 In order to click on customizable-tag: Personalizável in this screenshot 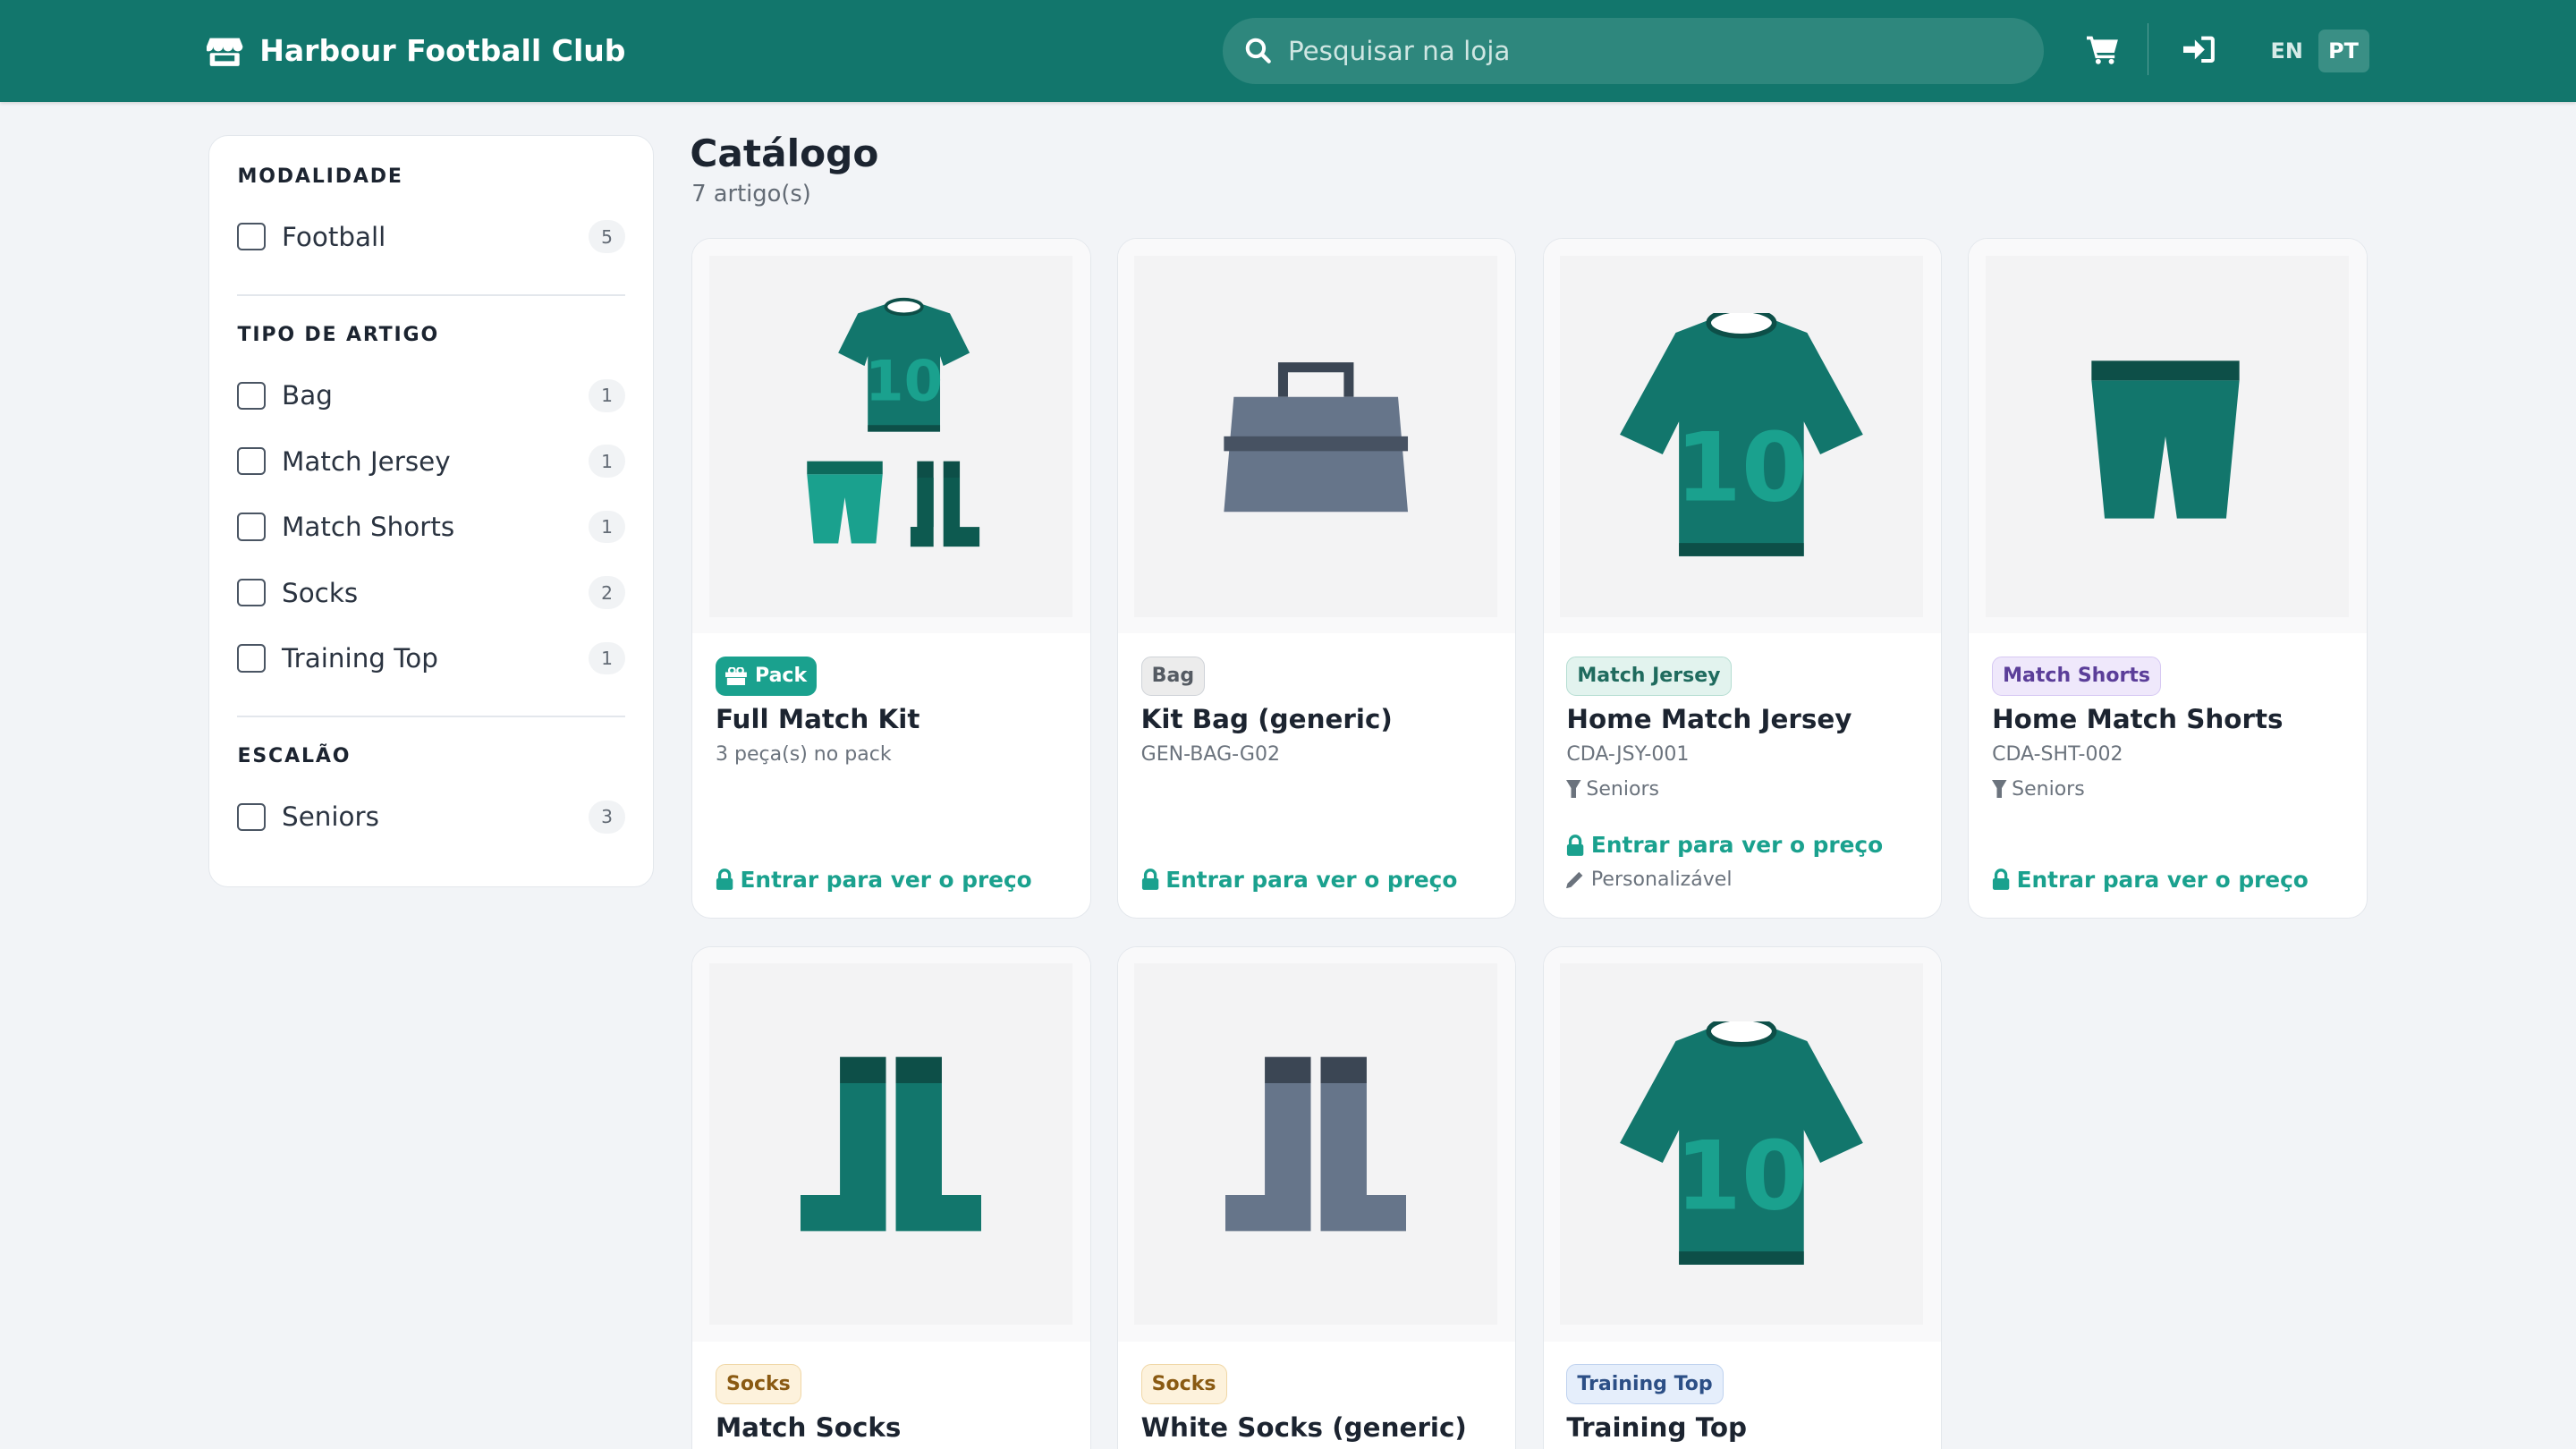, I will do `click(1649, 880)`.